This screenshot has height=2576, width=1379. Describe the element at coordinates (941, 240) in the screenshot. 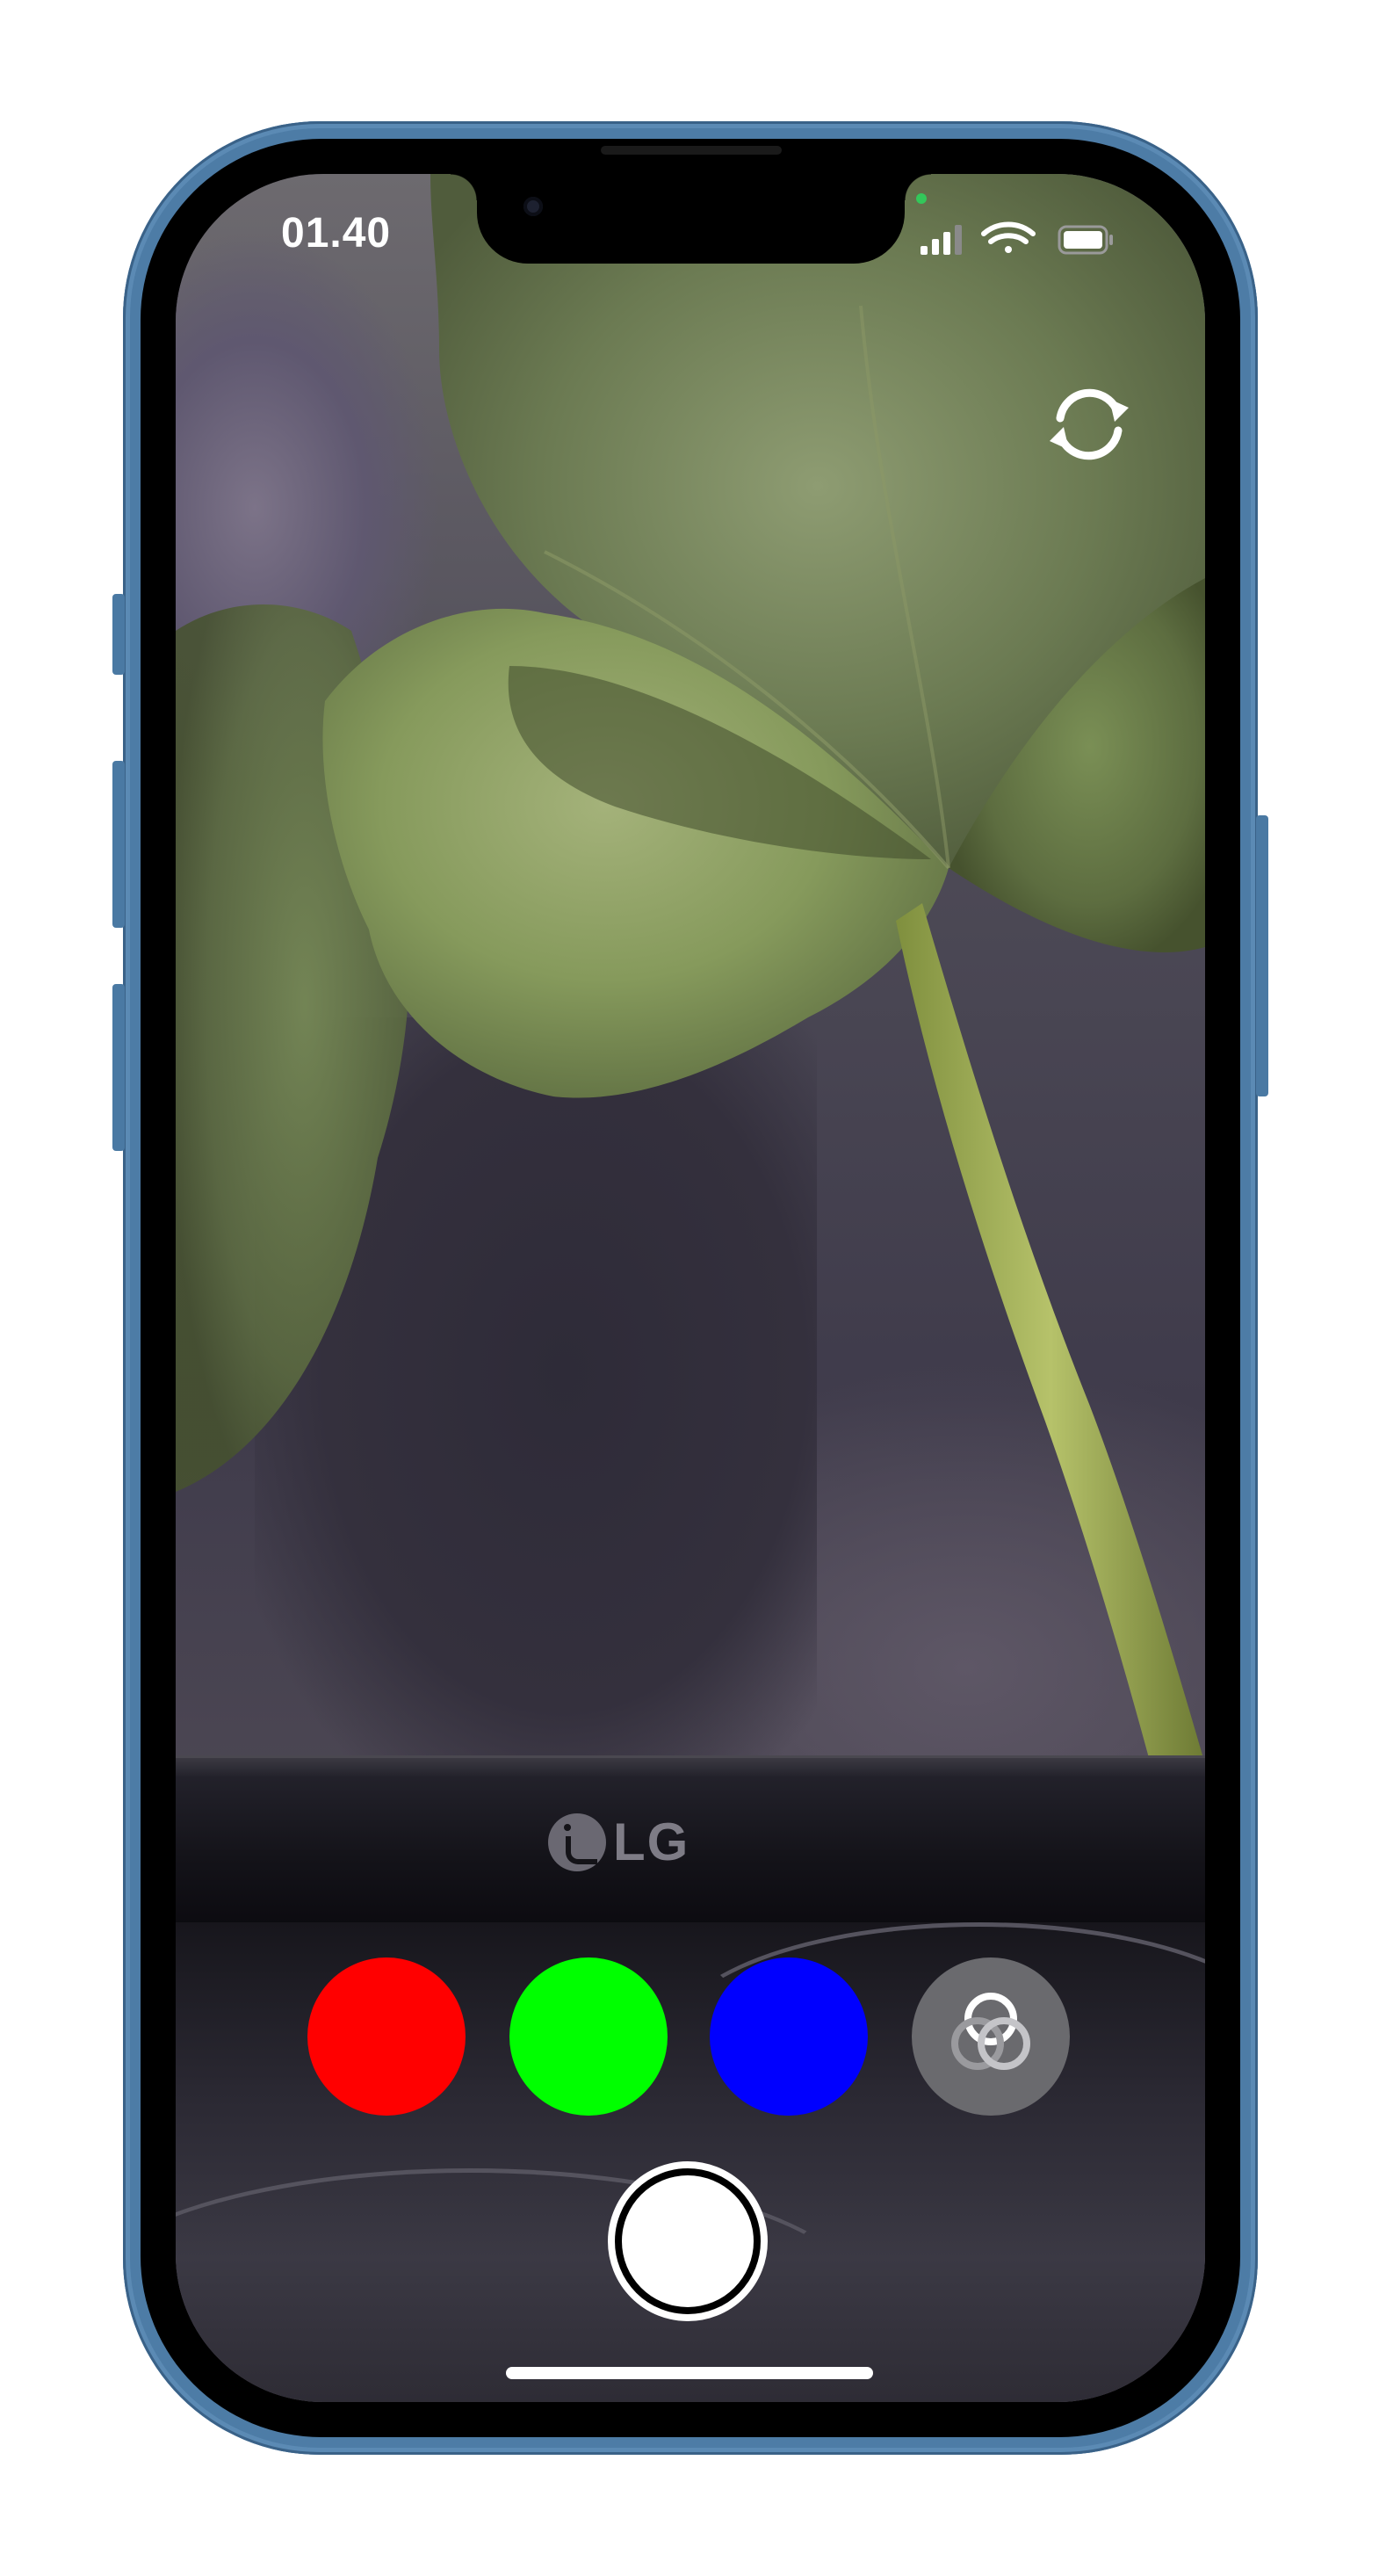

I see `cellular-signal-icon` at that location.